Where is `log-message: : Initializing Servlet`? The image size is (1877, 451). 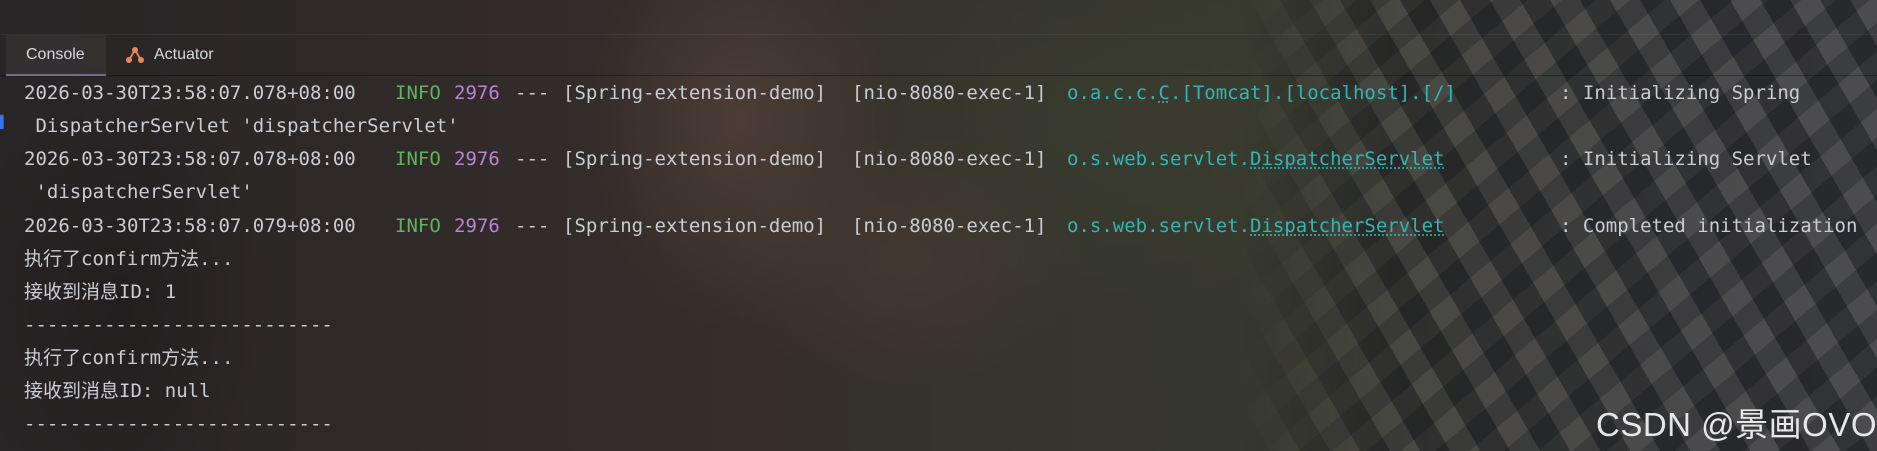 log-message: : Initializing Servlet is located at coordinates (1686, 159).